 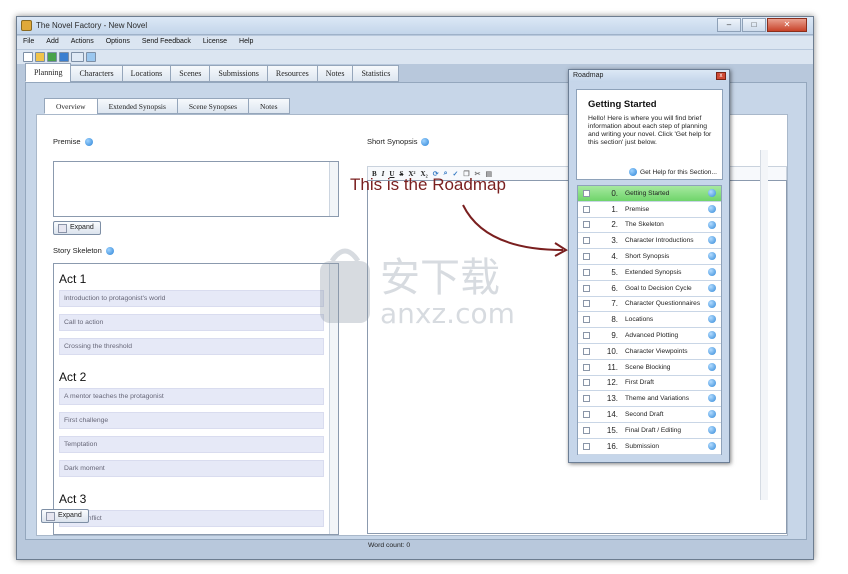 What do you see at coordinates (73, 377) in the screenshot?
I see `act-title: Act 2` at bounding box center [73, 377].